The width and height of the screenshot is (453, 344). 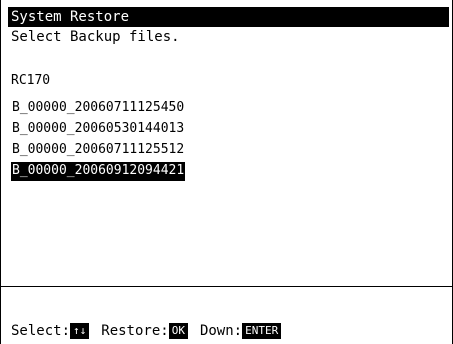 What do you see at coordinates (41, 331) in the screenshot?
I see `select-hint-label: Select:` at bounding box center [41, 331].